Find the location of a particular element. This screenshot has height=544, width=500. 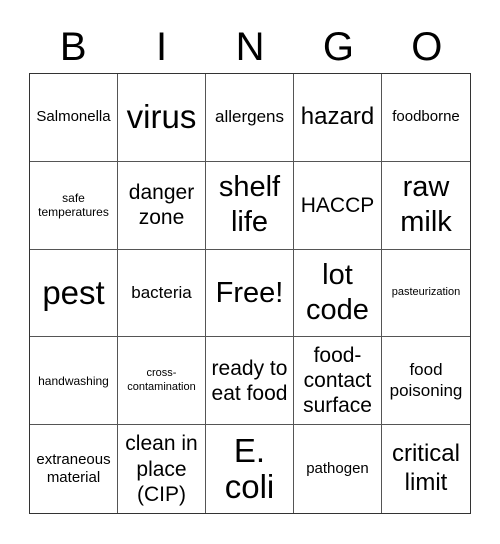

cell-label: virus is located at coordinates (161, 117).